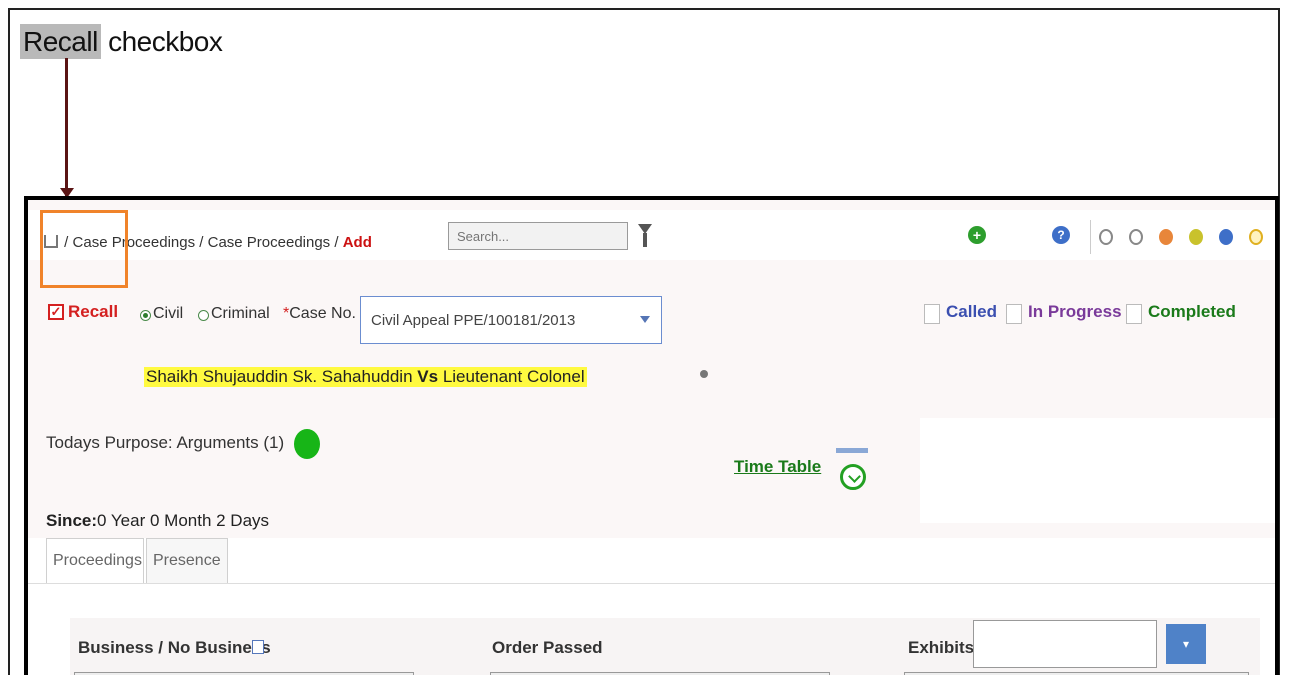 This screenshot has width=1290, height=675. What do you see at coordinates (145, 315) in the screenshot?
I see `civil-radio` at bounding box center [145, 315].